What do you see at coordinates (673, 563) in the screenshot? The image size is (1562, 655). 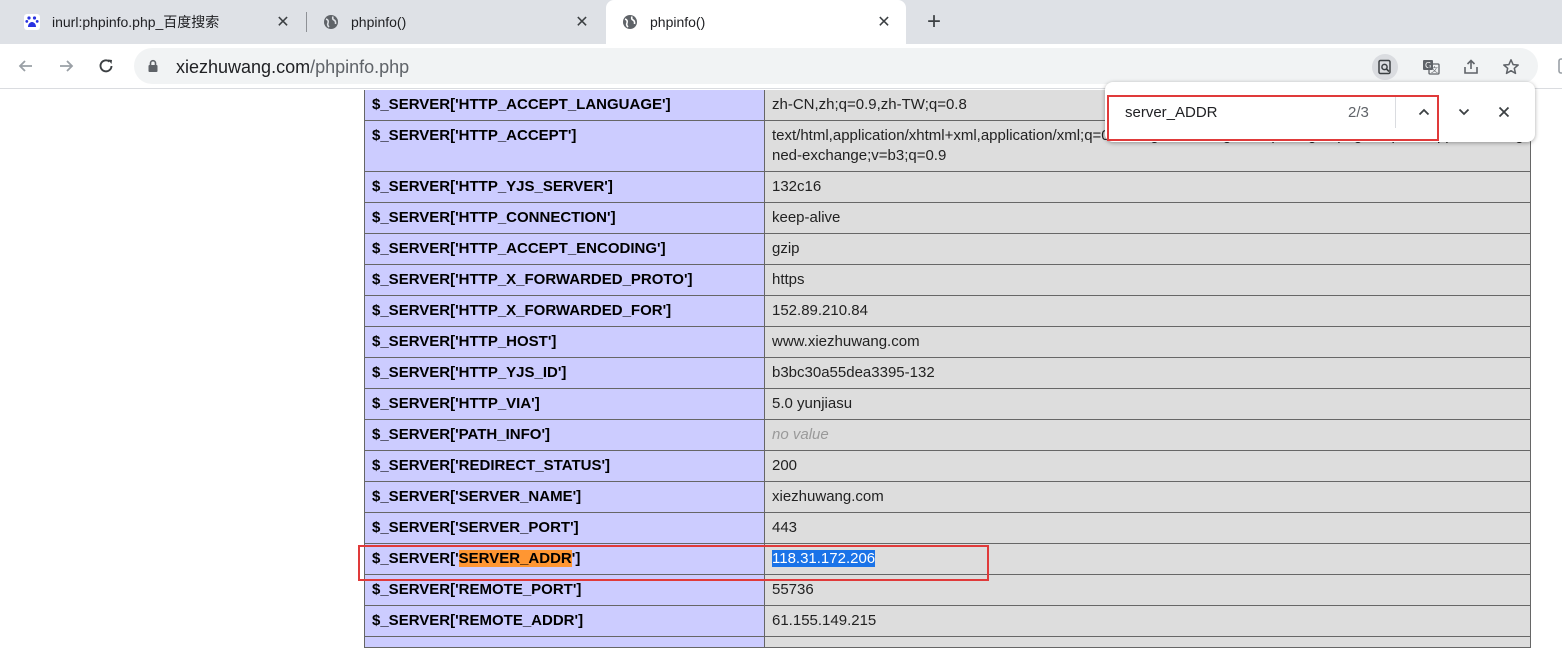 I see `annotation-box` at bounding box center [673, 563].